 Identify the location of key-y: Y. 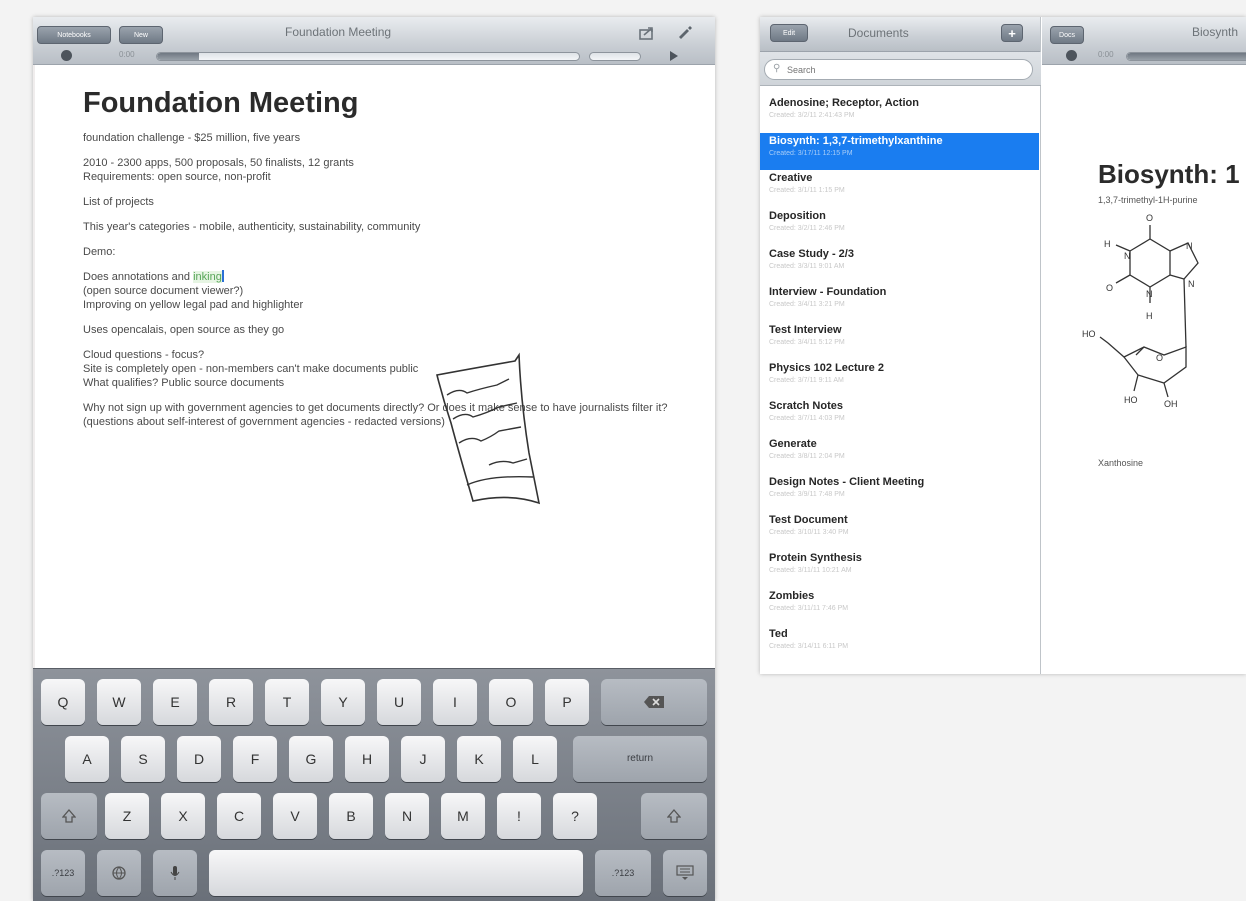
(343, 702).